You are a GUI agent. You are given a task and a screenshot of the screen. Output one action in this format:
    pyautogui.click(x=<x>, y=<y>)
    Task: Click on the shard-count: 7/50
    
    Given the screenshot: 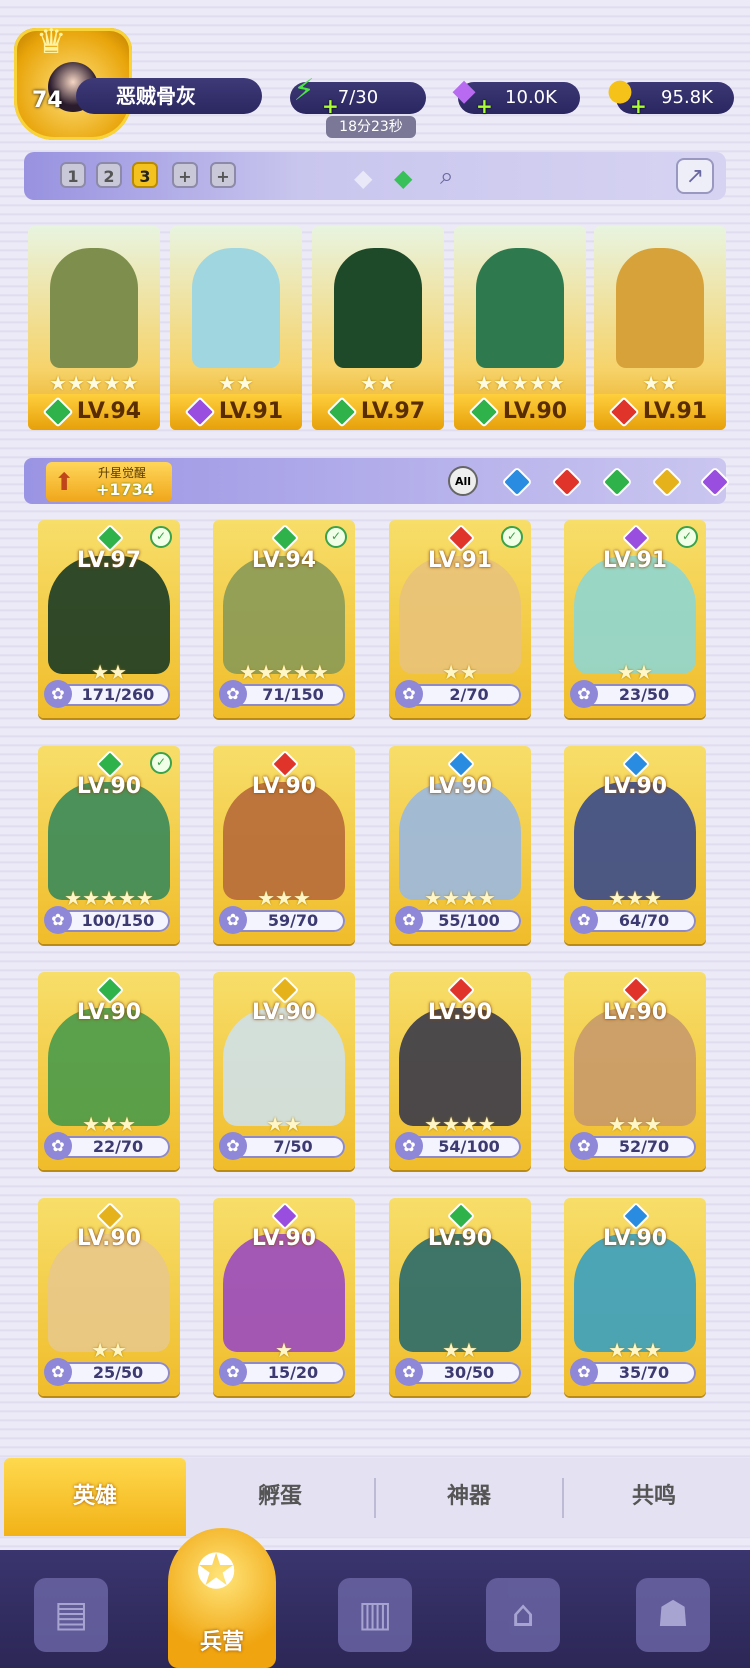 What is the action you would take?
    pyautogui.click(x=293, y=1146)
    